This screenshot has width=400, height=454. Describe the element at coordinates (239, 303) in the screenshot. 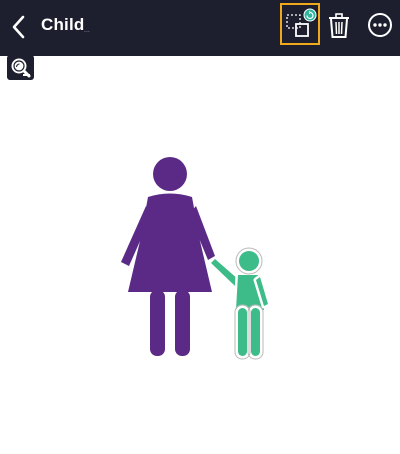

I see `child-figure` at that location.